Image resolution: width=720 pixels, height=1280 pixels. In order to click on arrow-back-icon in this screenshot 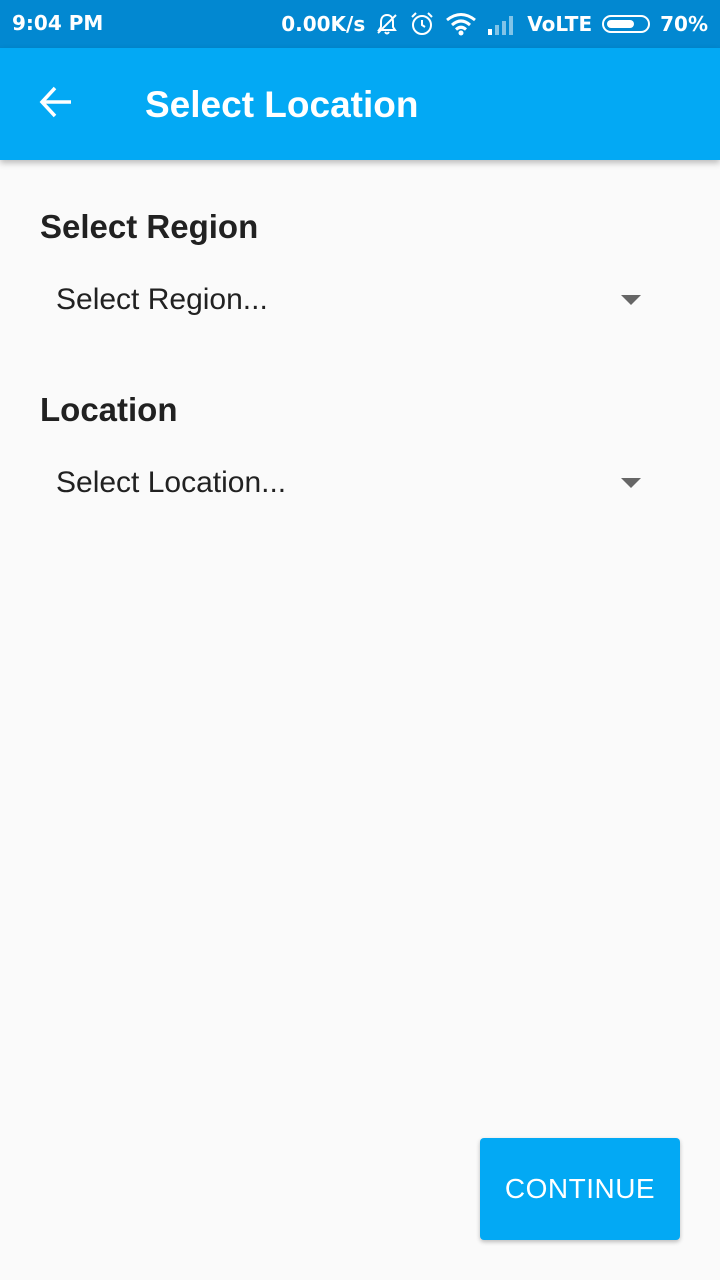, I will do `click(56, 104)`.